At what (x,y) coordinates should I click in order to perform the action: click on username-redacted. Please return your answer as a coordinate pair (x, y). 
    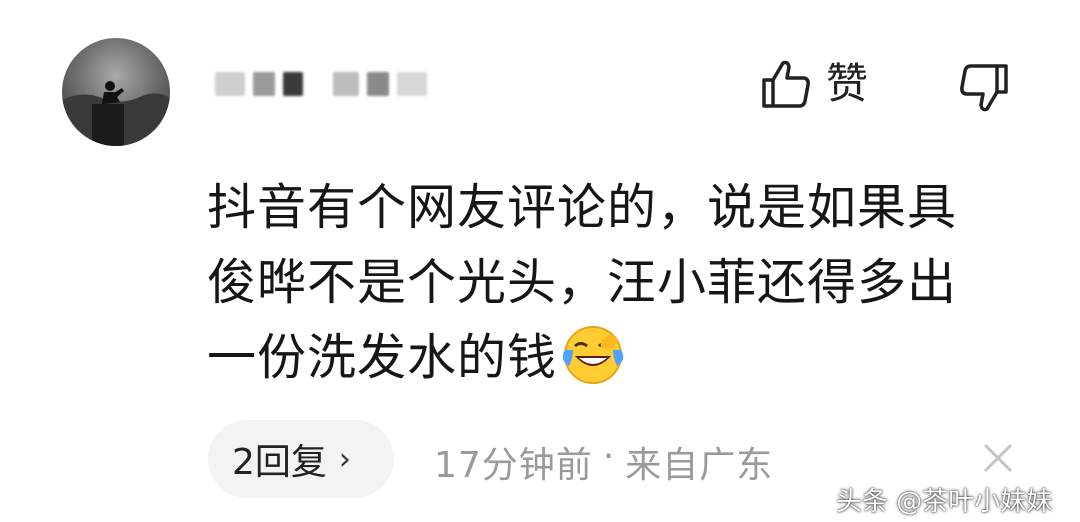
    Looking at the image, I should click on (321, 84).